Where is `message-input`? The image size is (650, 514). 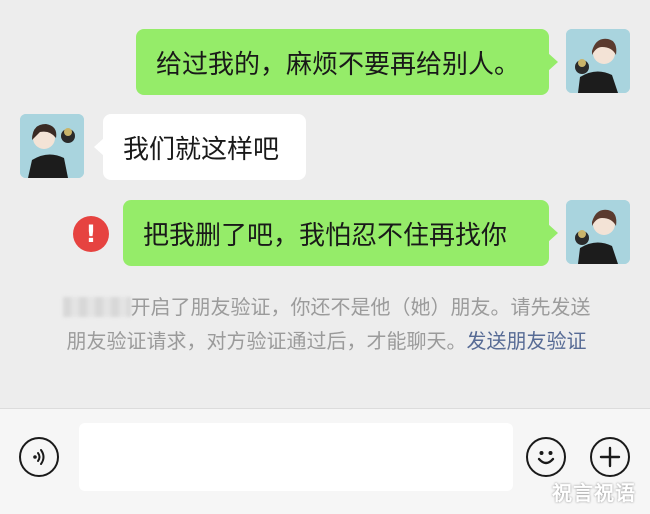 message-input is located at coordinates (296, 457).